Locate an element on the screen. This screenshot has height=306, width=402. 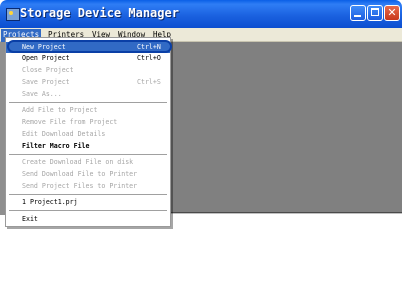
menu-item-label: Send Project Files to Printer is located at coordinates (80, 186).